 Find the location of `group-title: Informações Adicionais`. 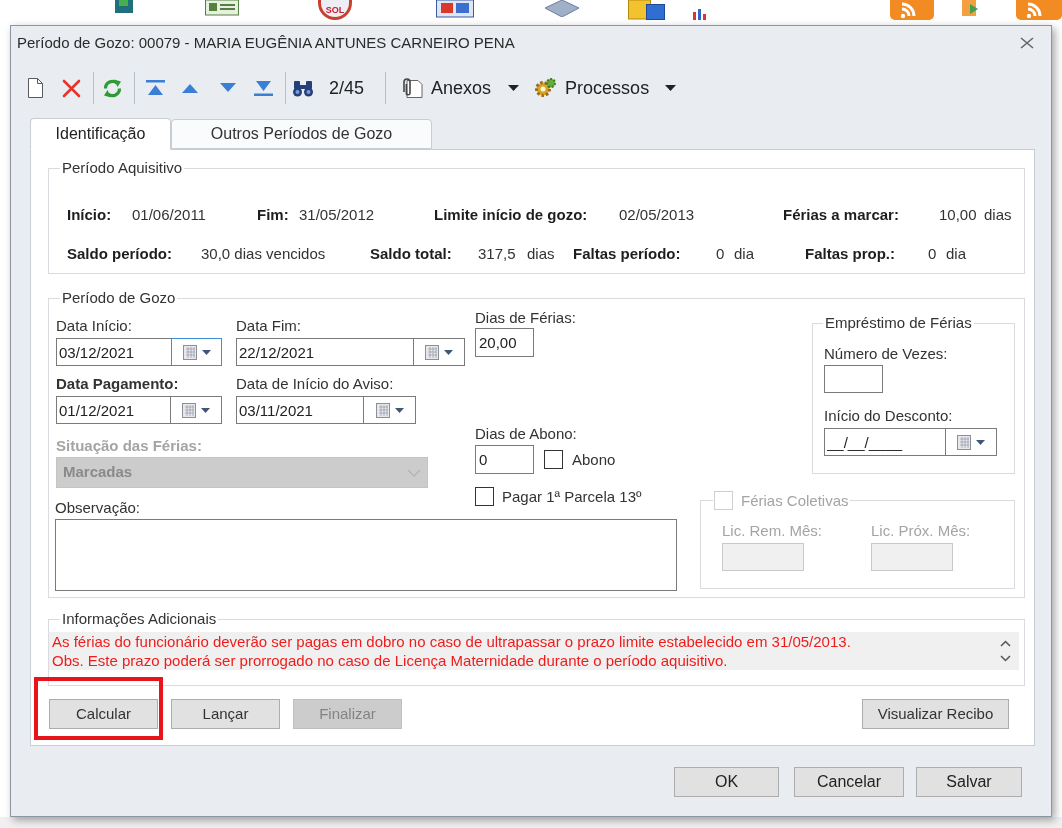

group-title: Informações Adicionais is located at coordinates (139, 619).